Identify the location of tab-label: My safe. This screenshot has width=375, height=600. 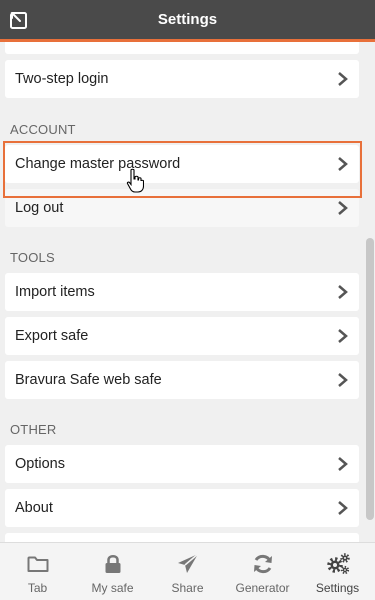
(112, 588).